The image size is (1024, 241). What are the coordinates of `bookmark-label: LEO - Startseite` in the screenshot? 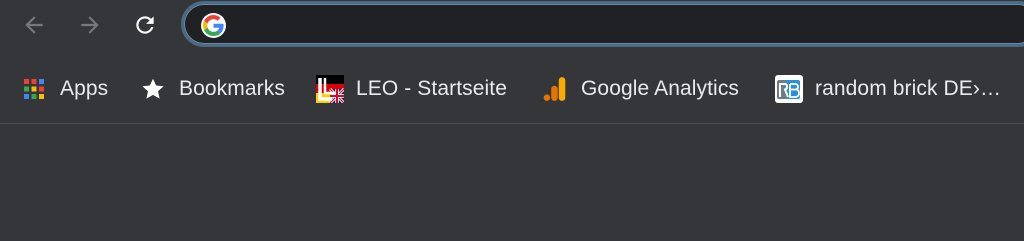 It's located at (431, 88).